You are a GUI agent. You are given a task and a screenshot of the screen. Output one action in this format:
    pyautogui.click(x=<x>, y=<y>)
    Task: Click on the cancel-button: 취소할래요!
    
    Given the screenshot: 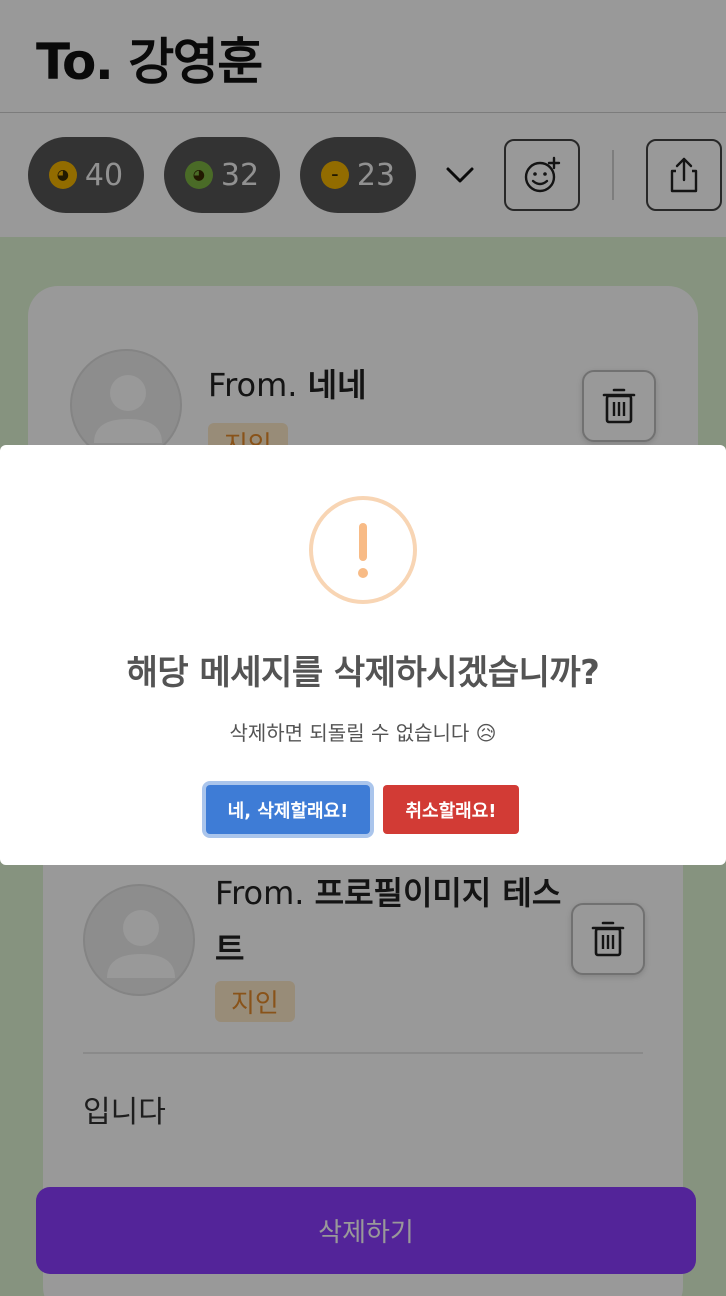 What is the action you would take?
    pyautogui.click(x=451, y=809)
    